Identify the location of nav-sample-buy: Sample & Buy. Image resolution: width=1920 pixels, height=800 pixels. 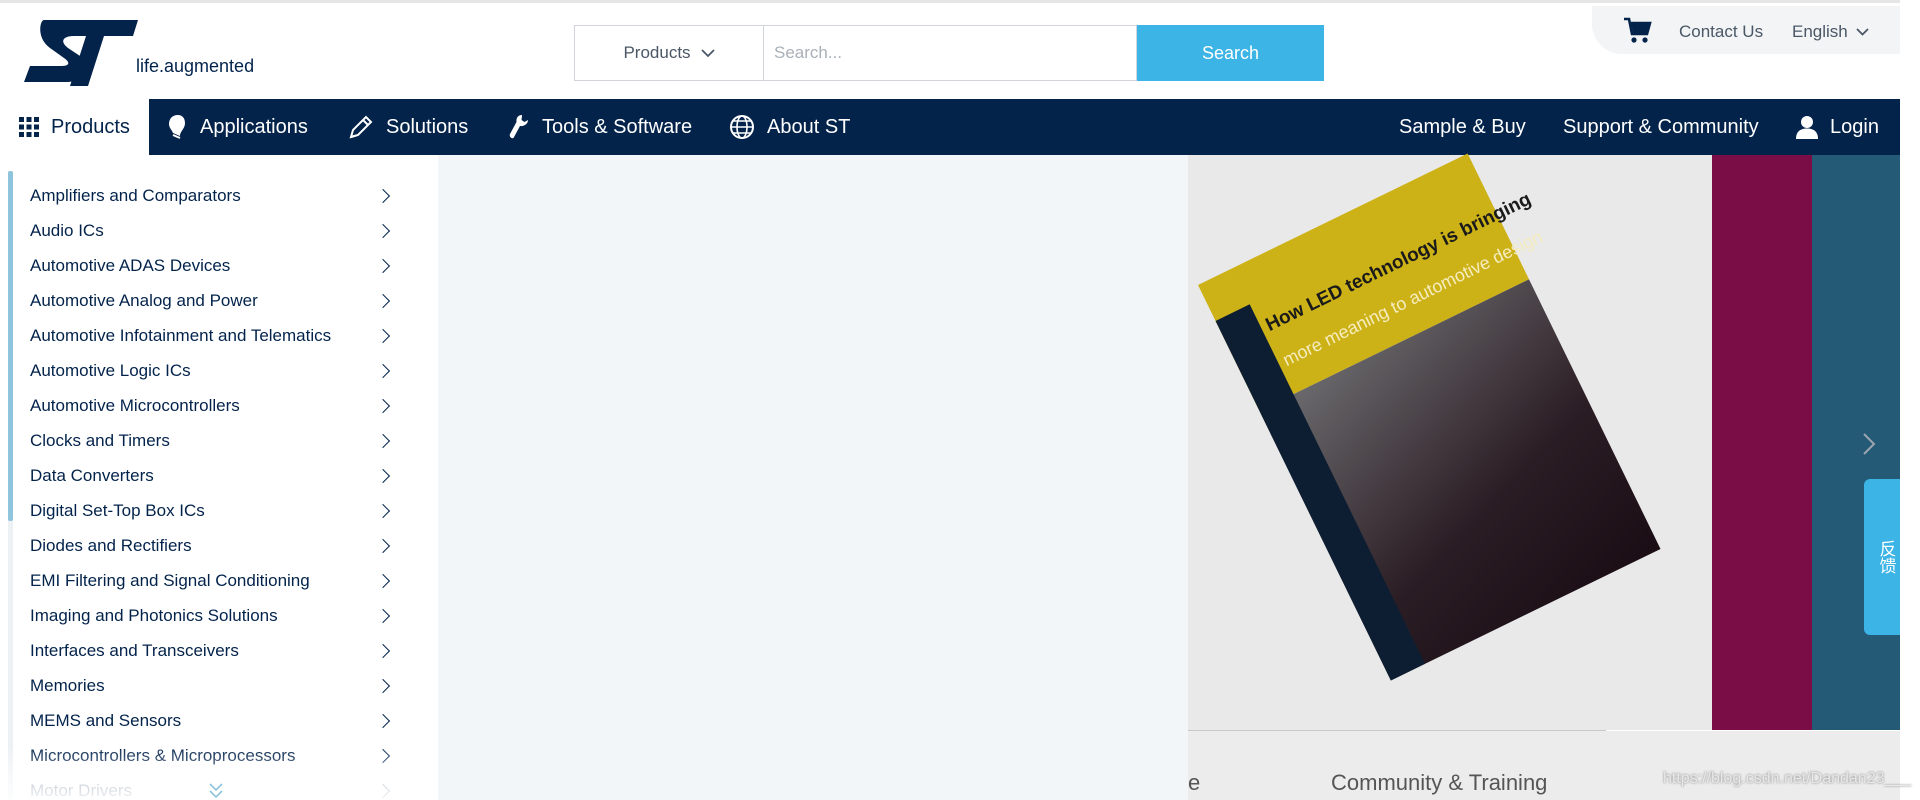
(1462, 127).